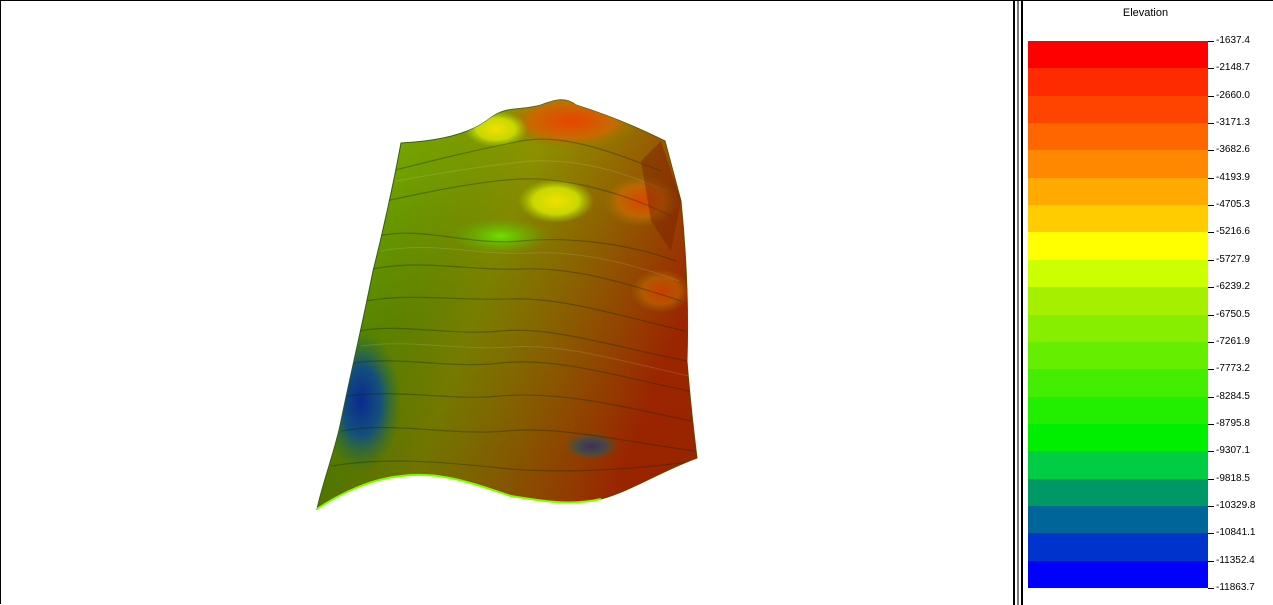  Describe the element at coordinates (1233, 478) in the screenshot. I see `legend-label: -9818.5` at that location.